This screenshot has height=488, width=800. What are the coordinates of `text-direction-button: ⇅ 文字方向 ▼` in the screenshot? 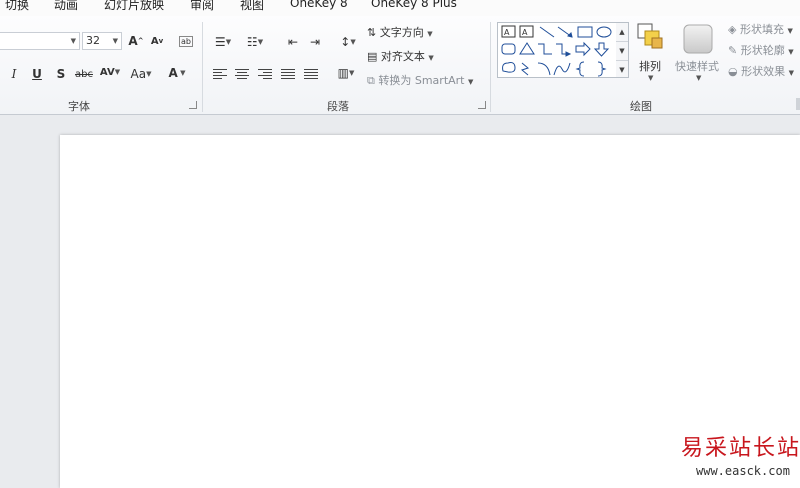 It's located at (400, 33).